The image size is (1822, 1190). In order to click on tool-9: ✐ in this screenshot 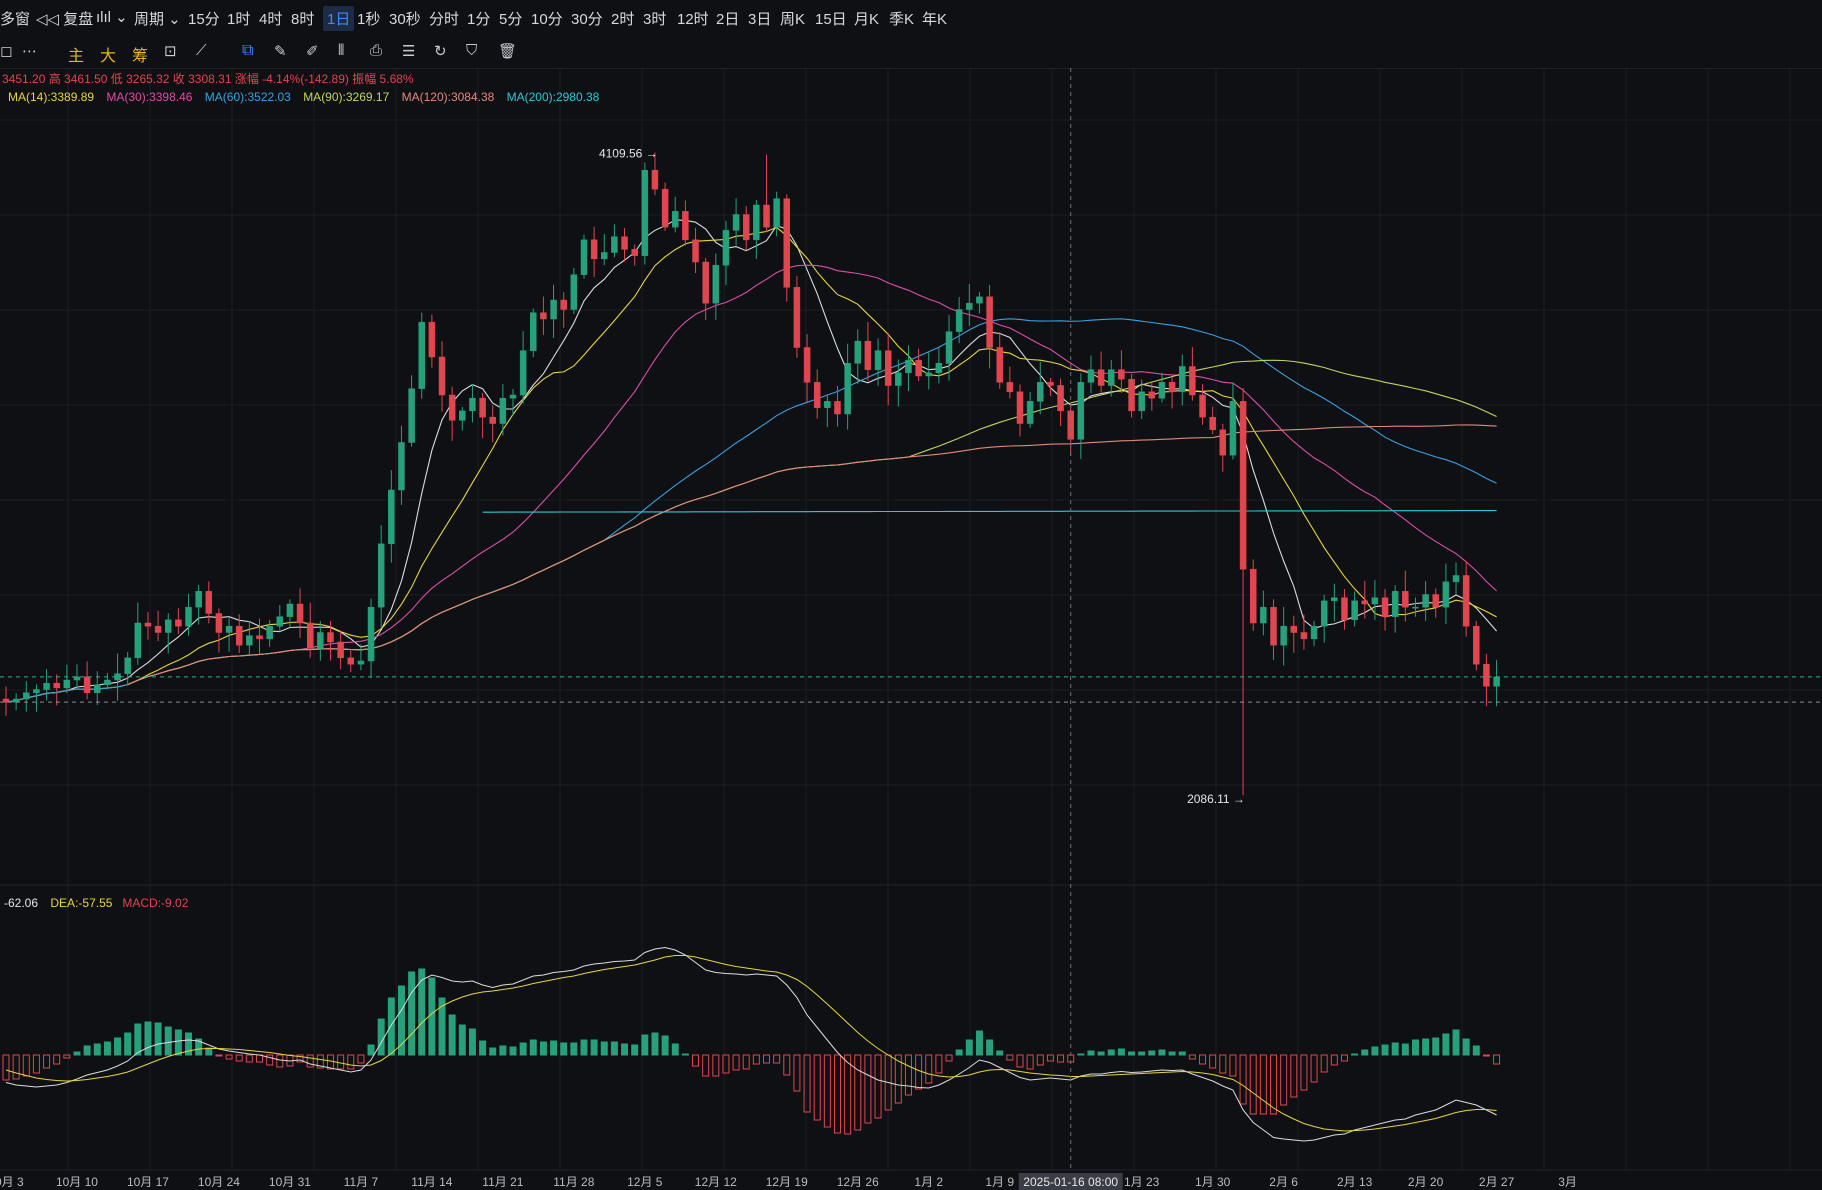, I will do `click(312, 51)`.